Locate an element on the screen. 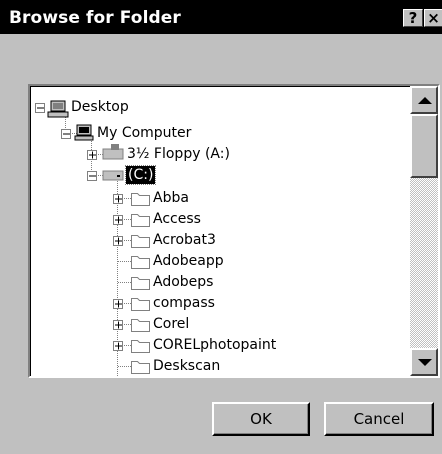 The image size is (442, 454). tree-item-label: Access is located at coordinates (177, 219).